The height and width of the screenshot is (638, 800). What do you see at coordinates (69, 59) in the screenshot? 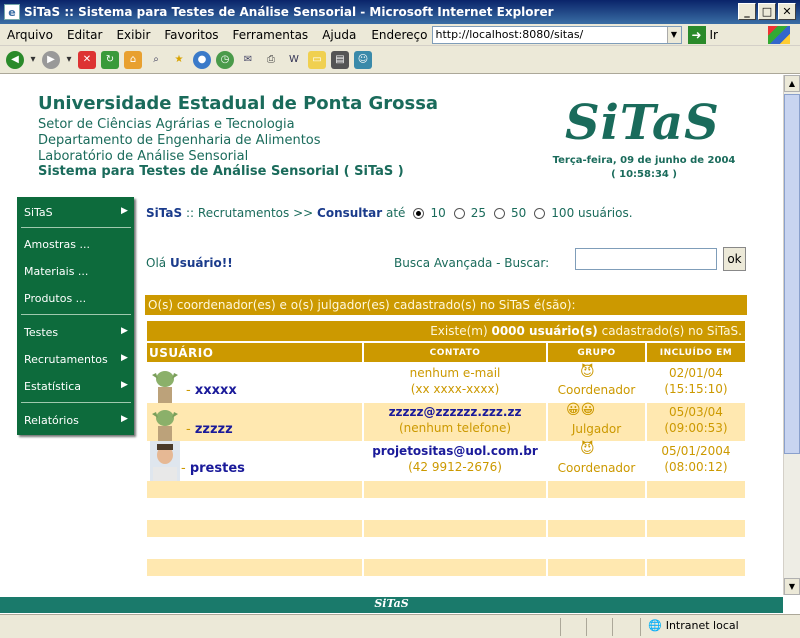
I see `forward-dropdown-icon: ▾` at bounding box center [69, 59].